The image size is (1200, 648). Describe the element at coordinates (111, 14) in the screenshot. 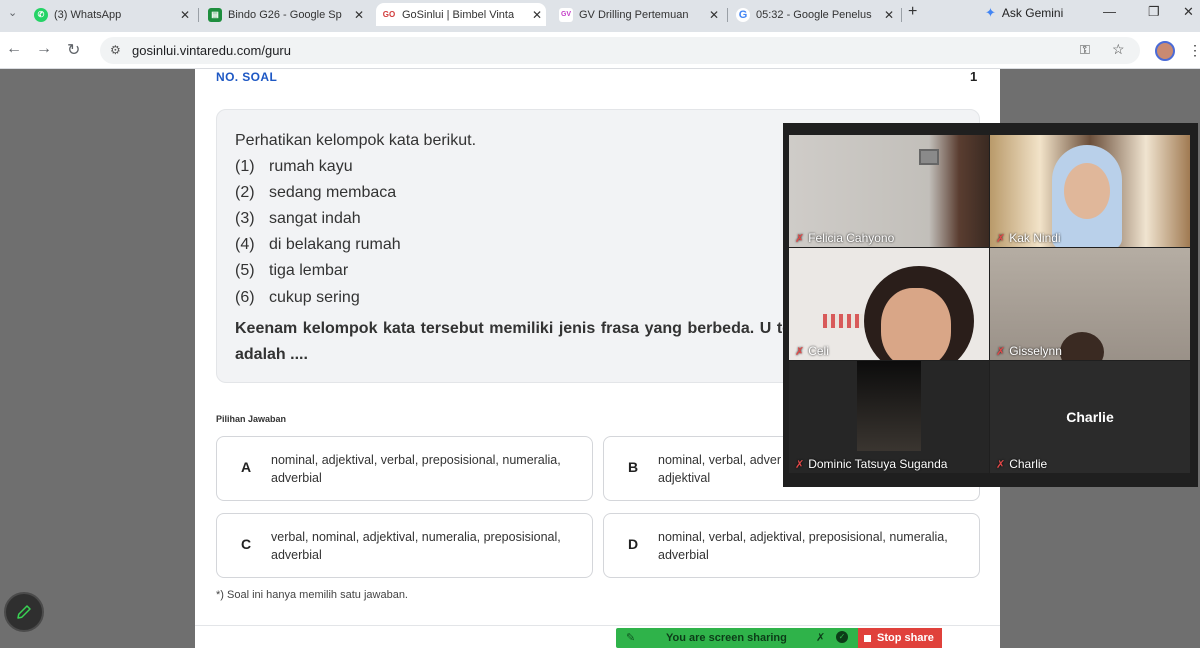

I see `tab-whatsapp: ✆ (3) WhatsApp ✕` at that location.